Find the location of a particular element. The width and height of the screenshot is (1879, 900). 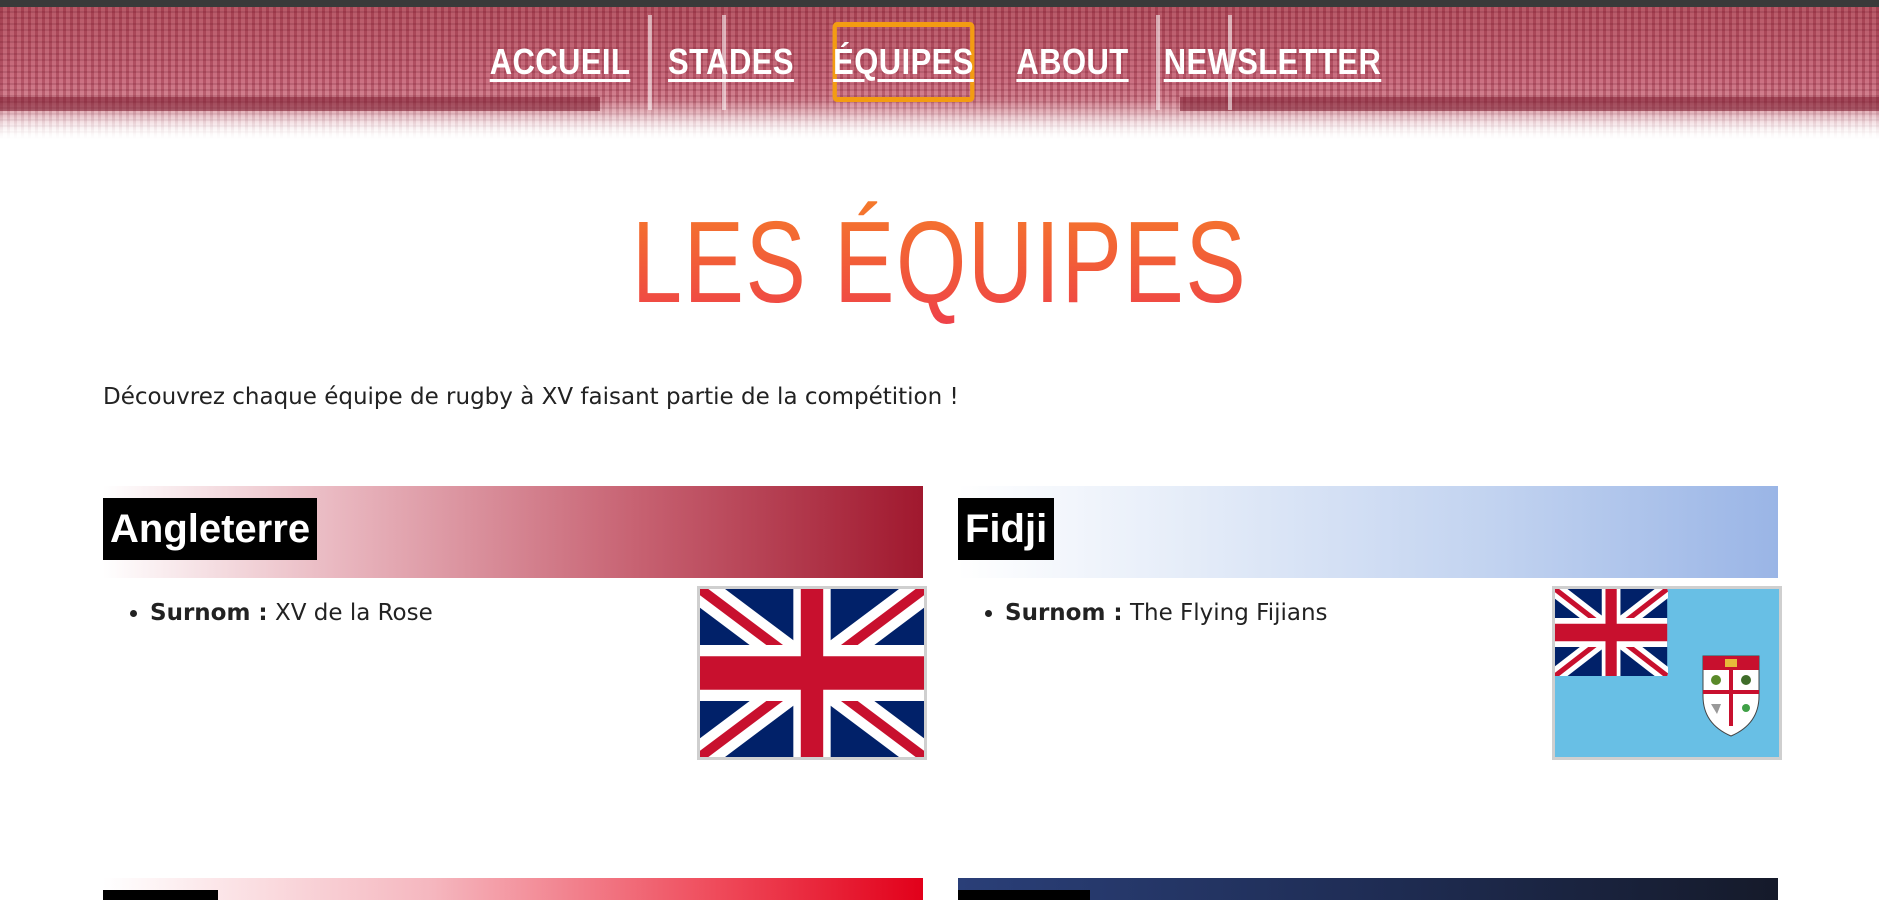

nickname-value: XV de la Rose is located at coordinates (353, 613).